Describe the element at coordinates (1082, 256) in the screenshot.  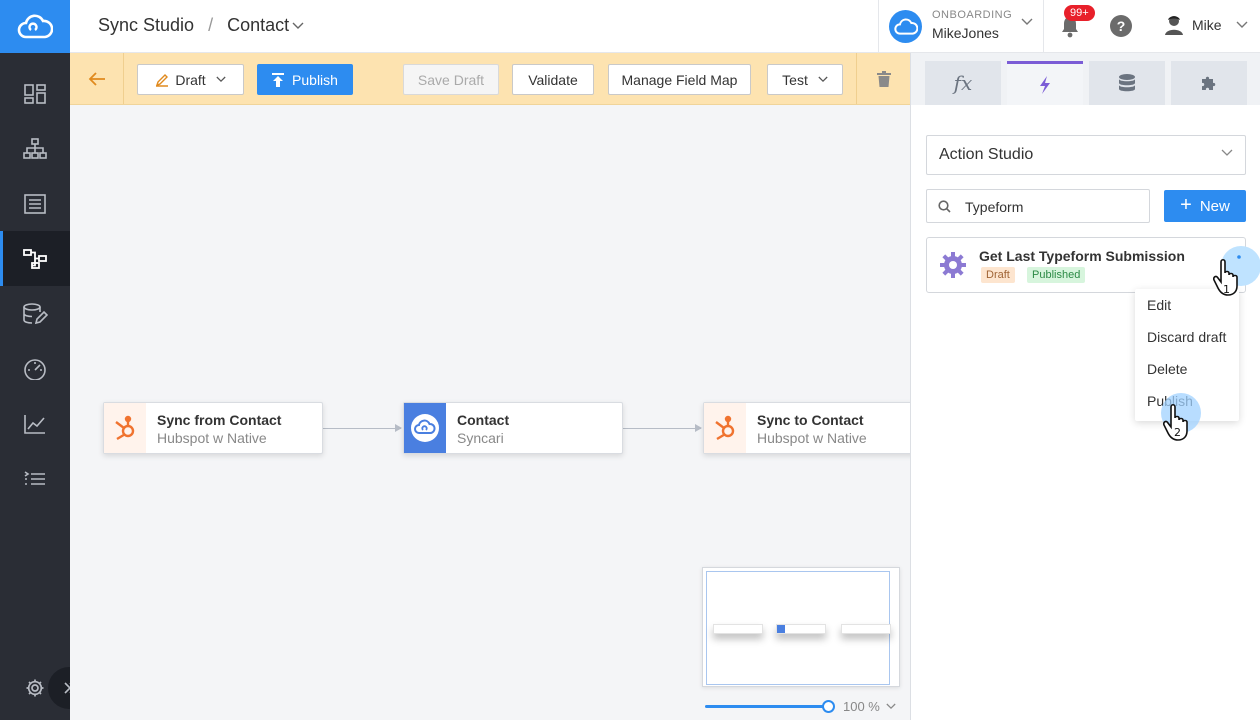
I see `action-card-title: Get Last Typeform Submission` at that location.